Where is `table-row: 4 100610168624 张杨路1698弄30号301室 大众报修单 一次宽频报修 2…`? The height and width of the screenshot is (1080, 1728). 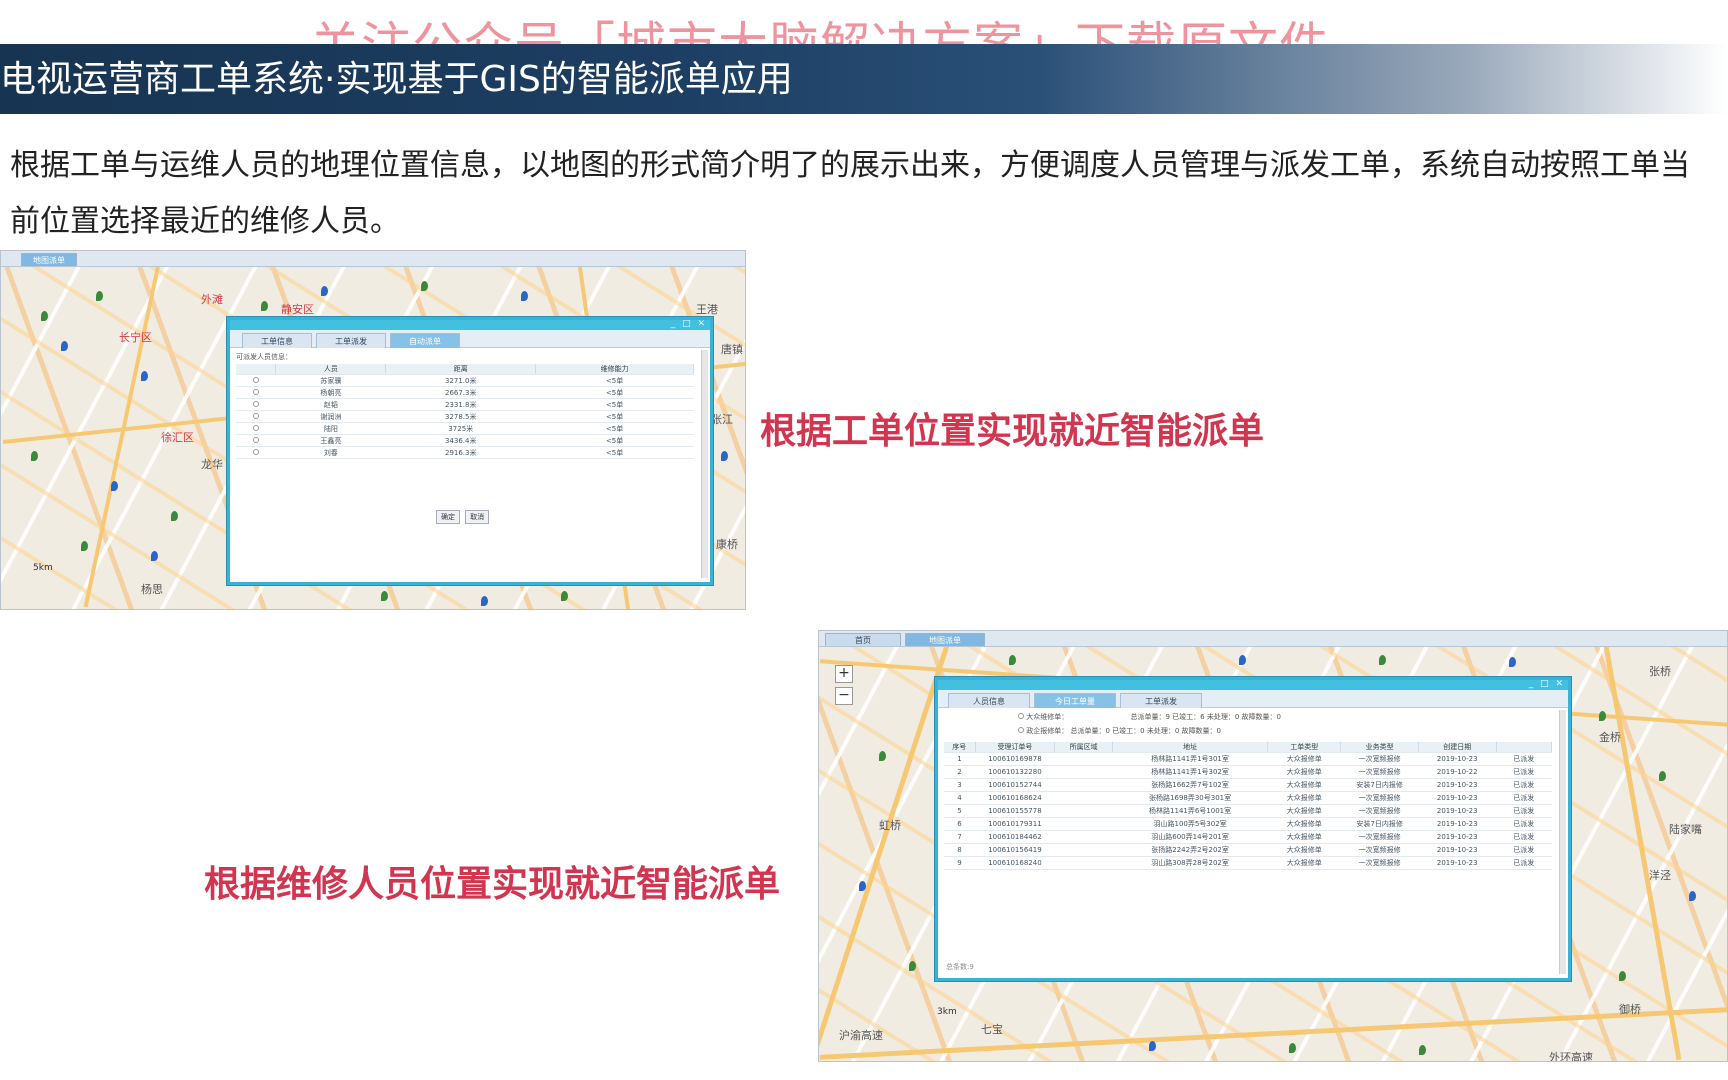 table-row: 4 100610168624 张杨路1698弄30号301室 大众报修单 一次宽频报修 2… is located at coordinates (1248, 798).